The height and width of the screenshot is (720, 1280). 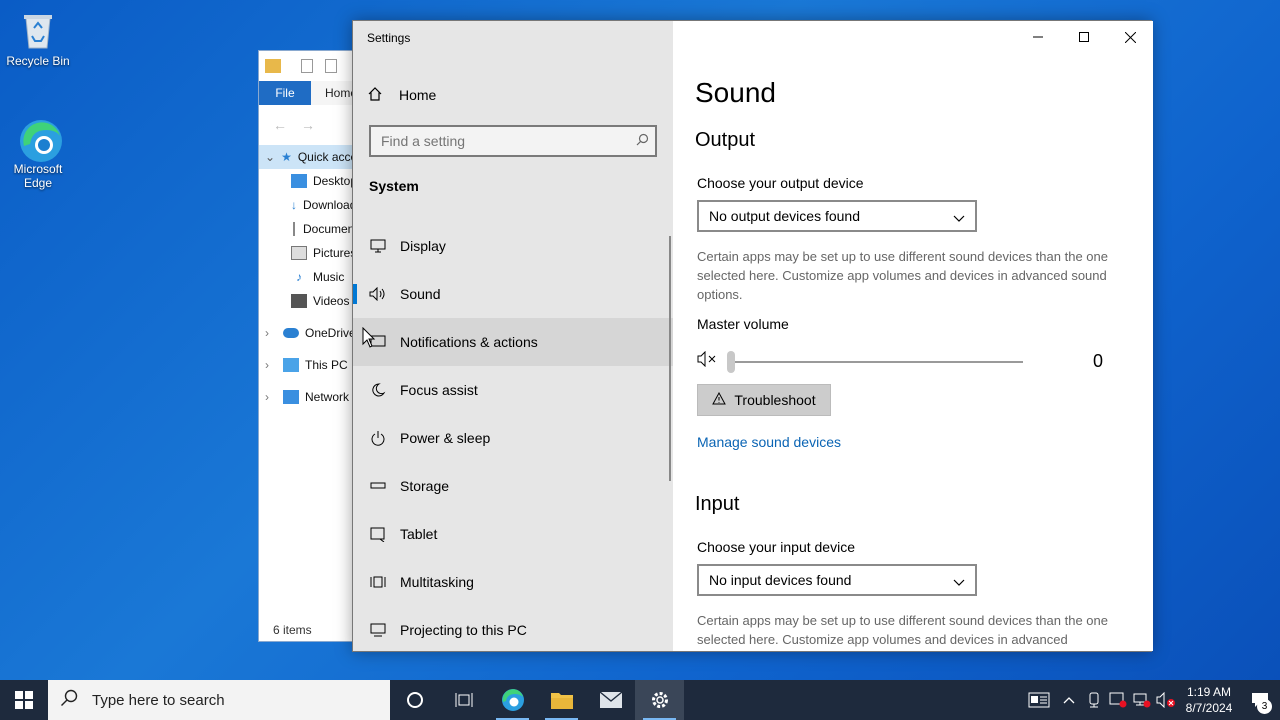 I want to click on tree-item-pictures: Pictures, so click(x=308, y=253).